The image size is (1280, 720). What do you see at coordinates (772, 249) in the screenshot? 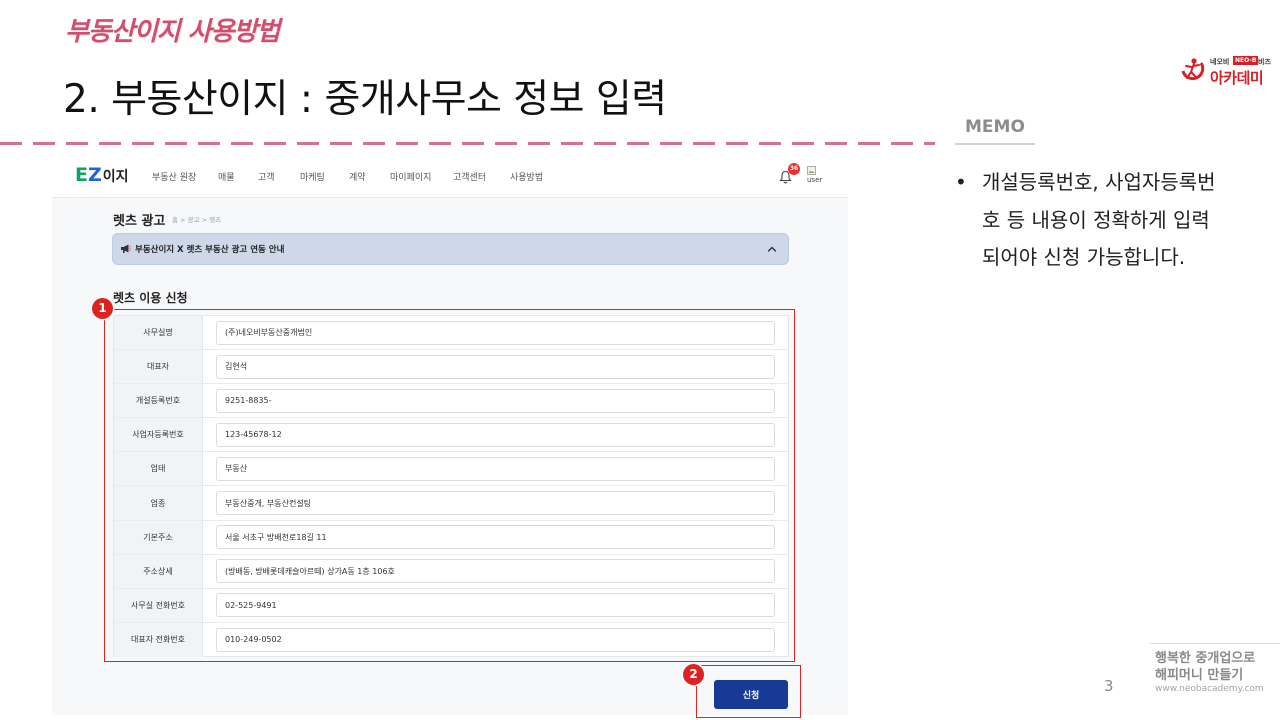
I see `chevron-up-icon` at bounding box center [772, 249].